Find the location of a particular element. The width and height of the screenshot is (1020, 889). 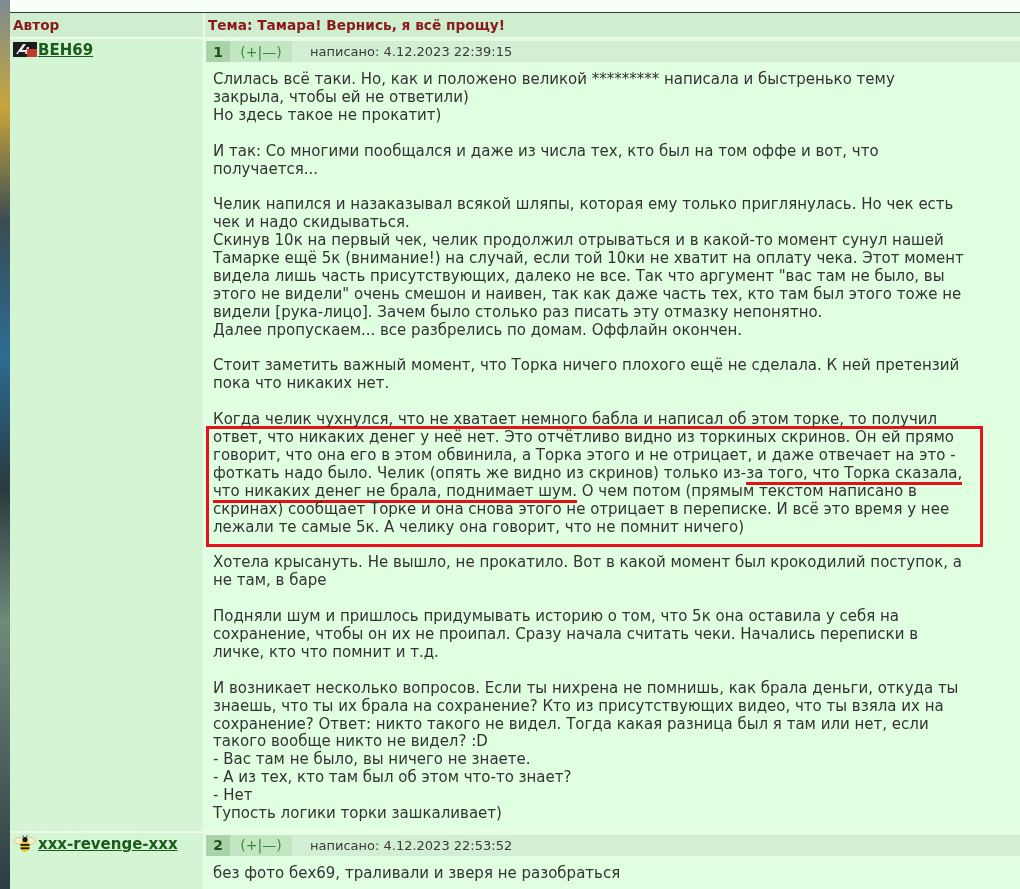

post-text: без фото бех69, траливали и зверя не разобраться is located at coordinates (417, 873).